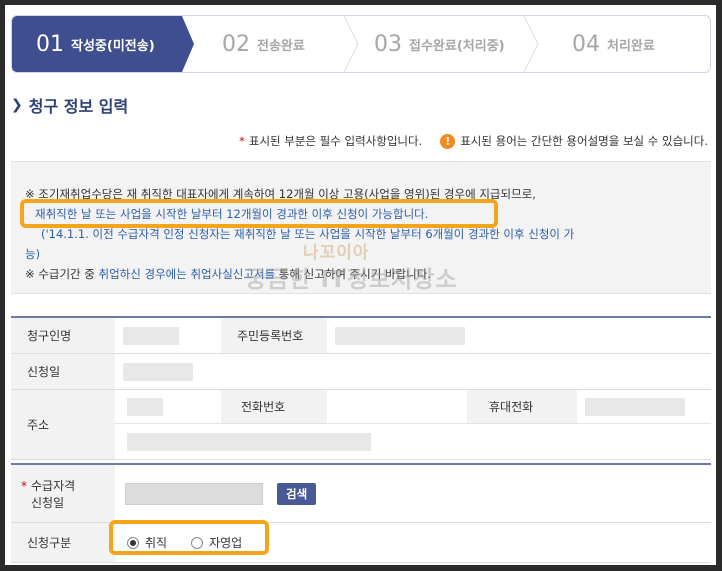  Describe the element at coordinates (63, 335) in the screenshot. I see `claimant-label: 청구인명` at that location.